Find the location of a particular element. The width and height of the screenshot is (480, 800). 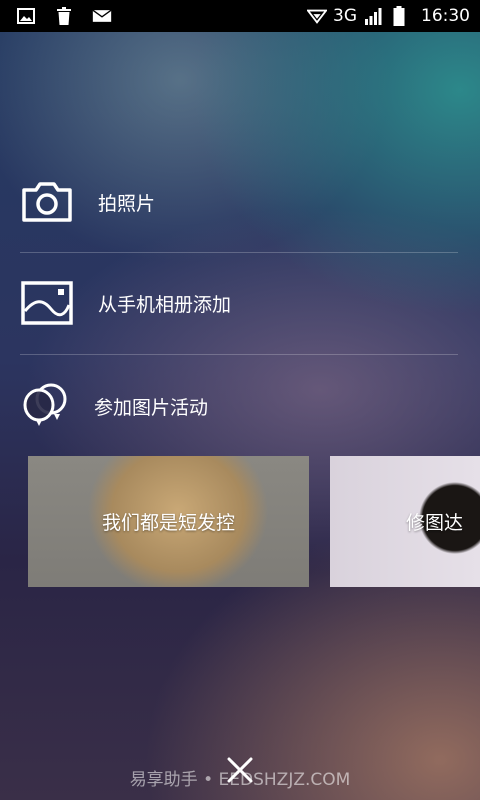

join-photo-activity-label: 参加图片活动 is located at coordinates (151, 407).